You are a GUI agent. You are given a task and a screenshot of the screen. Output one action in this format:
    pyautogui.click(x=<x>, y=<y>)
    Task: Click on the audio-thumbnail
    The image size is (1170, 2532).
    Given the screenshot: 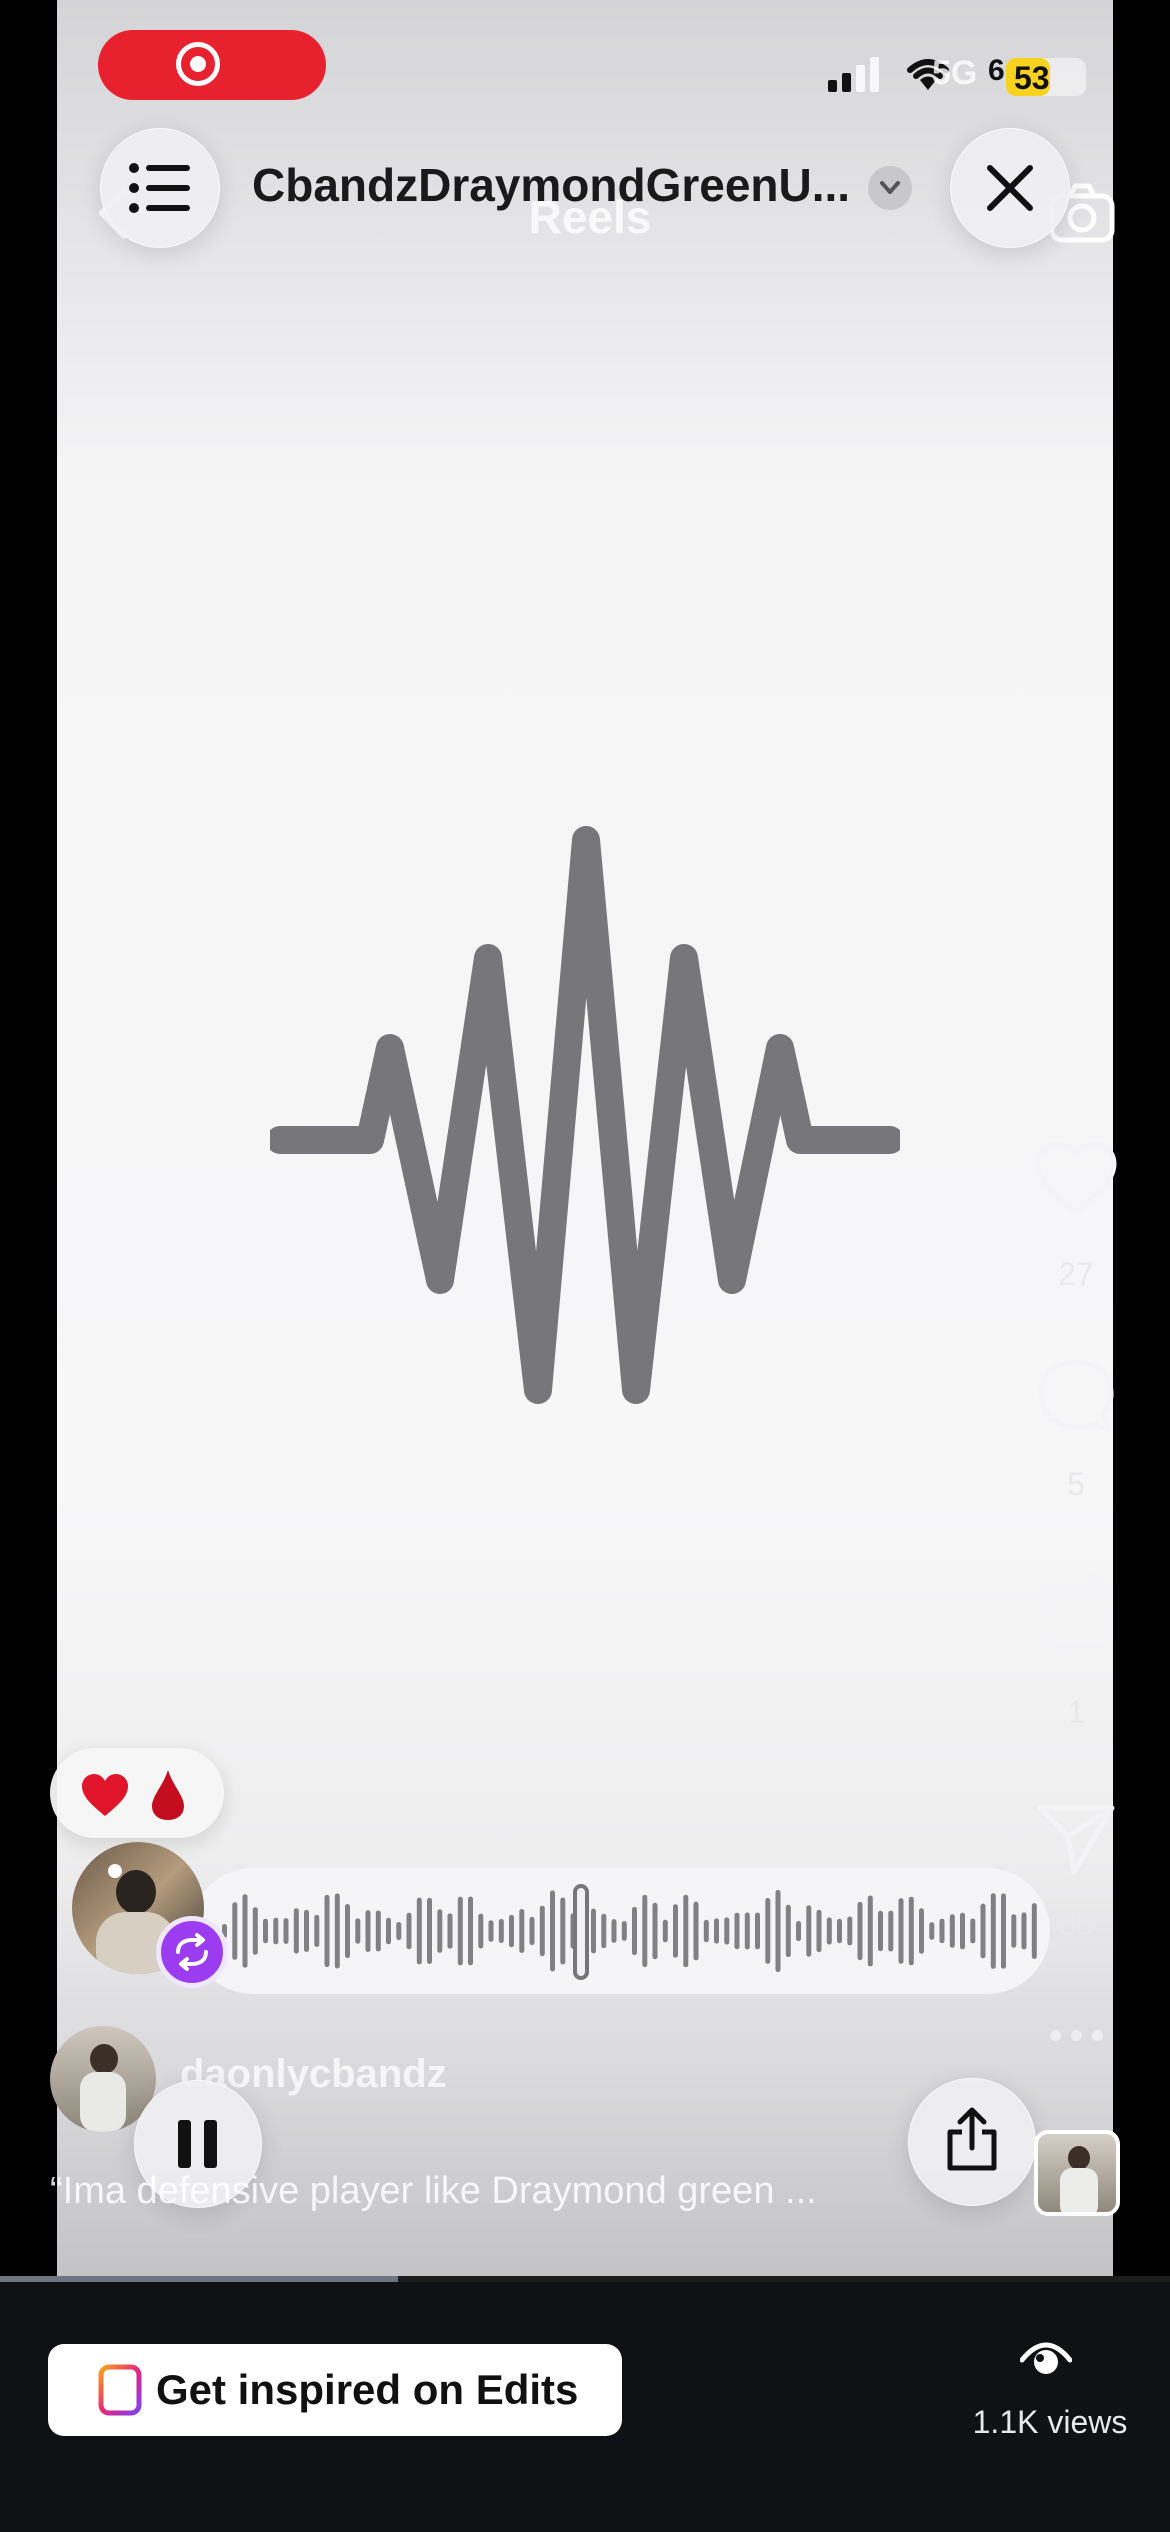 What is the action you would take?
    pyautogui.click(x=1077, y=2173)
    